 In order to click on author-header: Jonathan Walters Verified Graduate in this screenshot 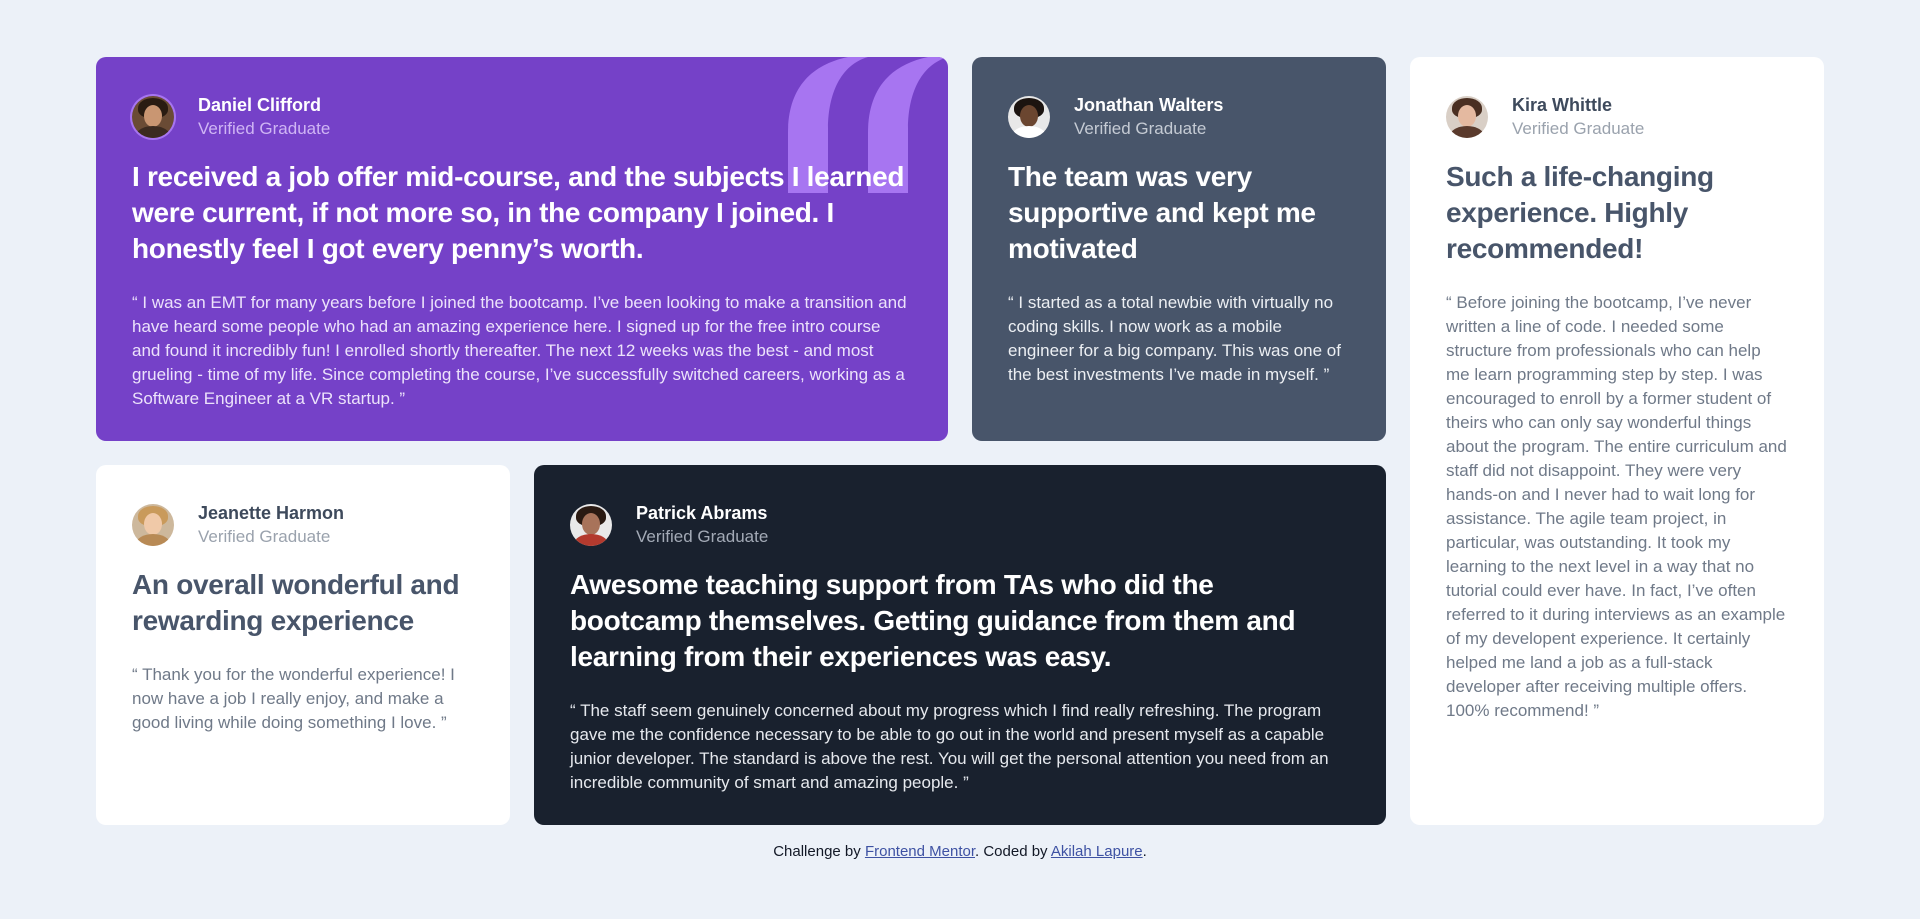, I will do `click(1179, 117)`.